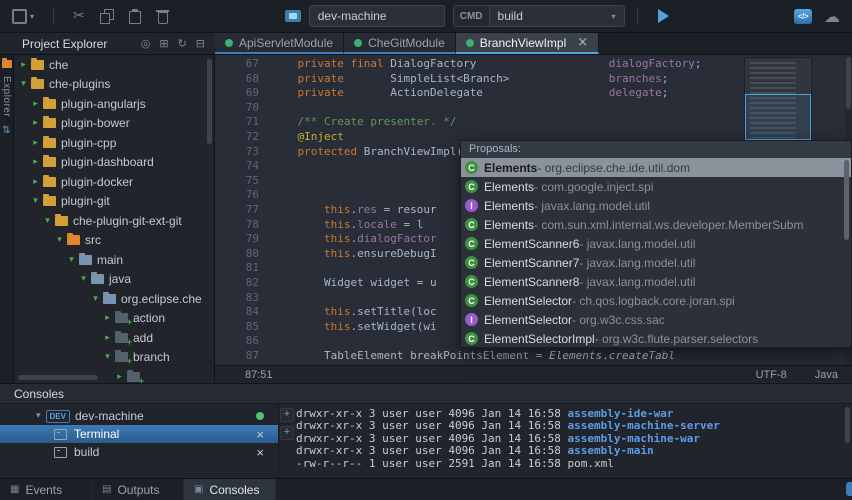 The image size is (852, 500). I want to click on machine-selector: dev-machine, so click(376, 16).